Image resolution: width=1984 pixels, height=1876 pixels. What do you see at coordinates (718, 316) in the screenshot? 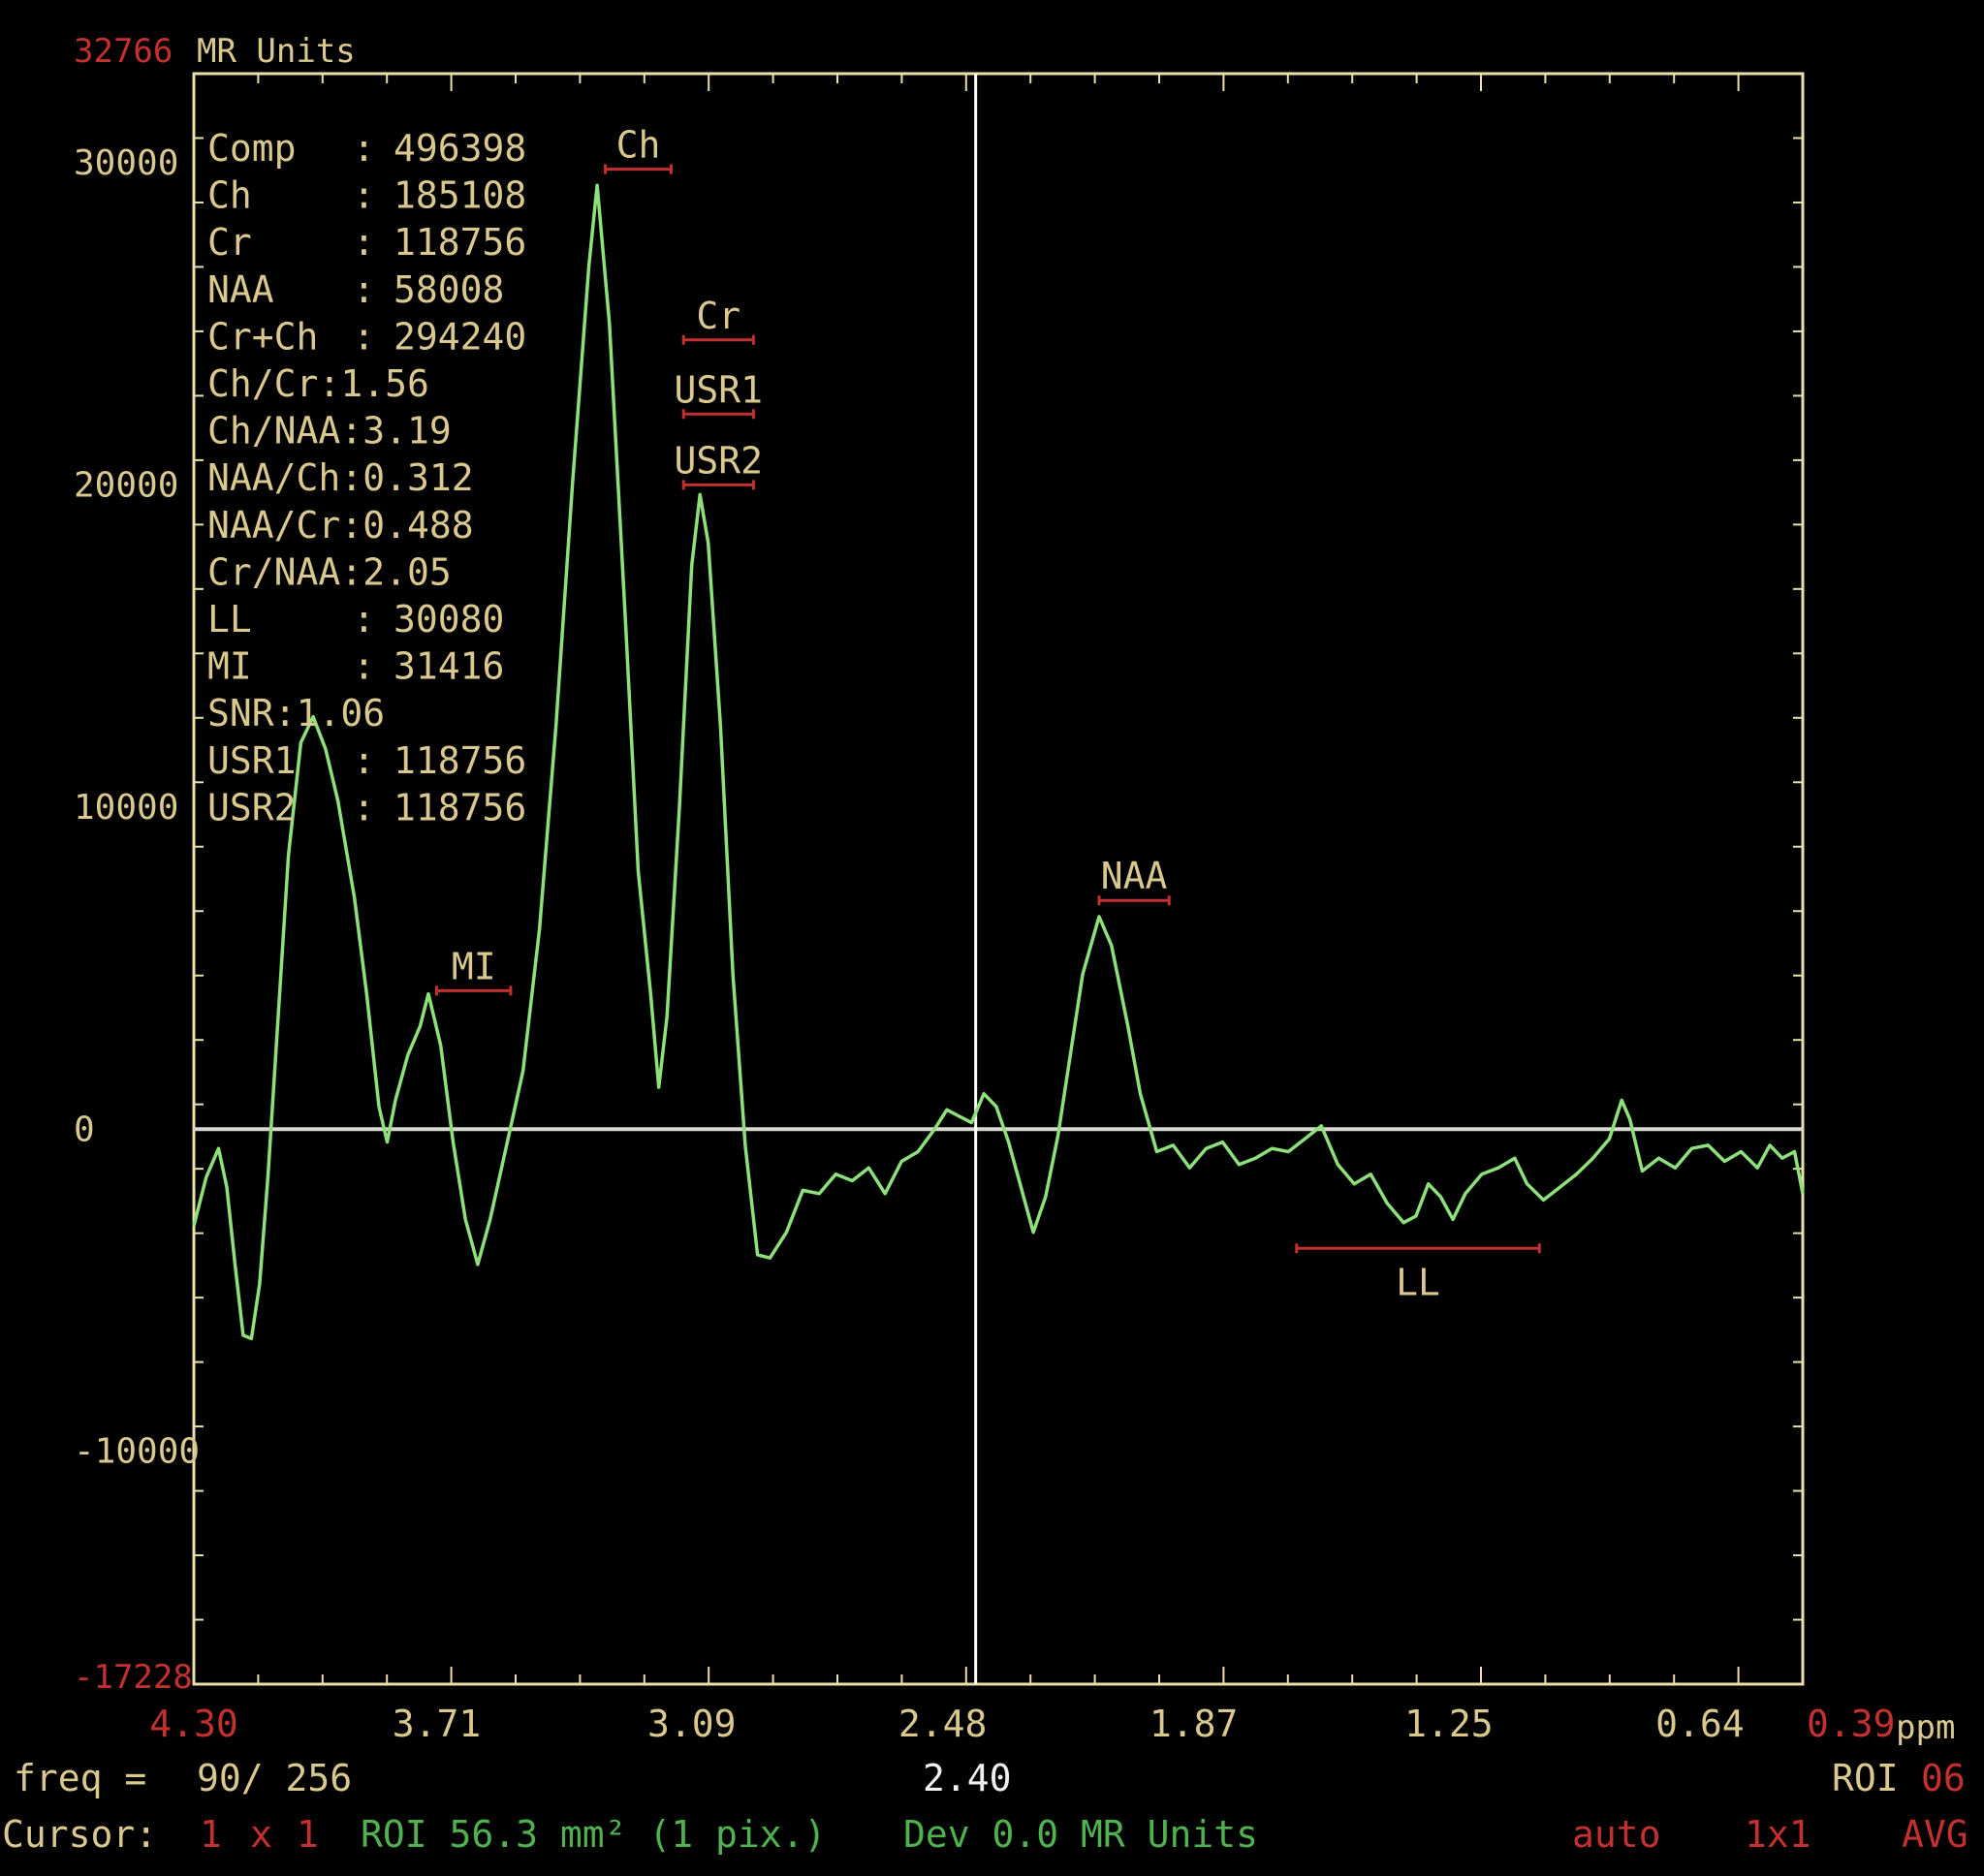
I see `marker-label: Cr` at bounding box center [718, 316].